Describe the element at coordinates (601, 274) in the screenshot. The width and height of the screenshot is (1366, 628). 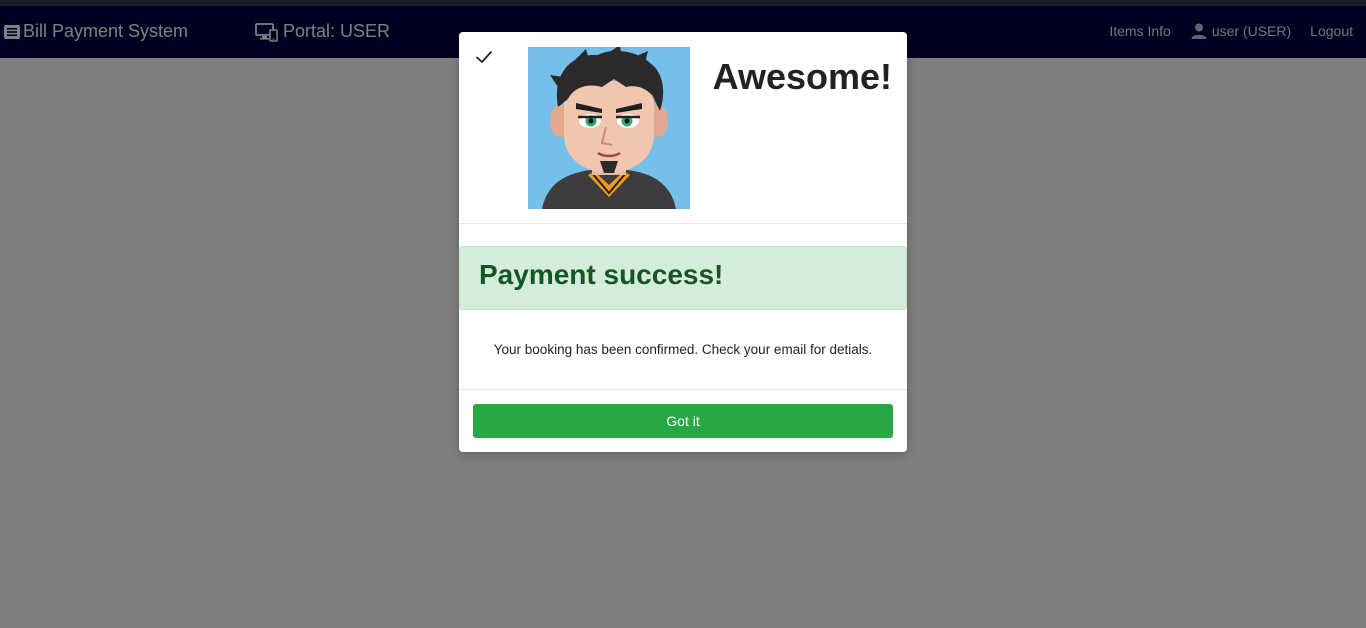
I see `alert-text: Payment success!` at that location.